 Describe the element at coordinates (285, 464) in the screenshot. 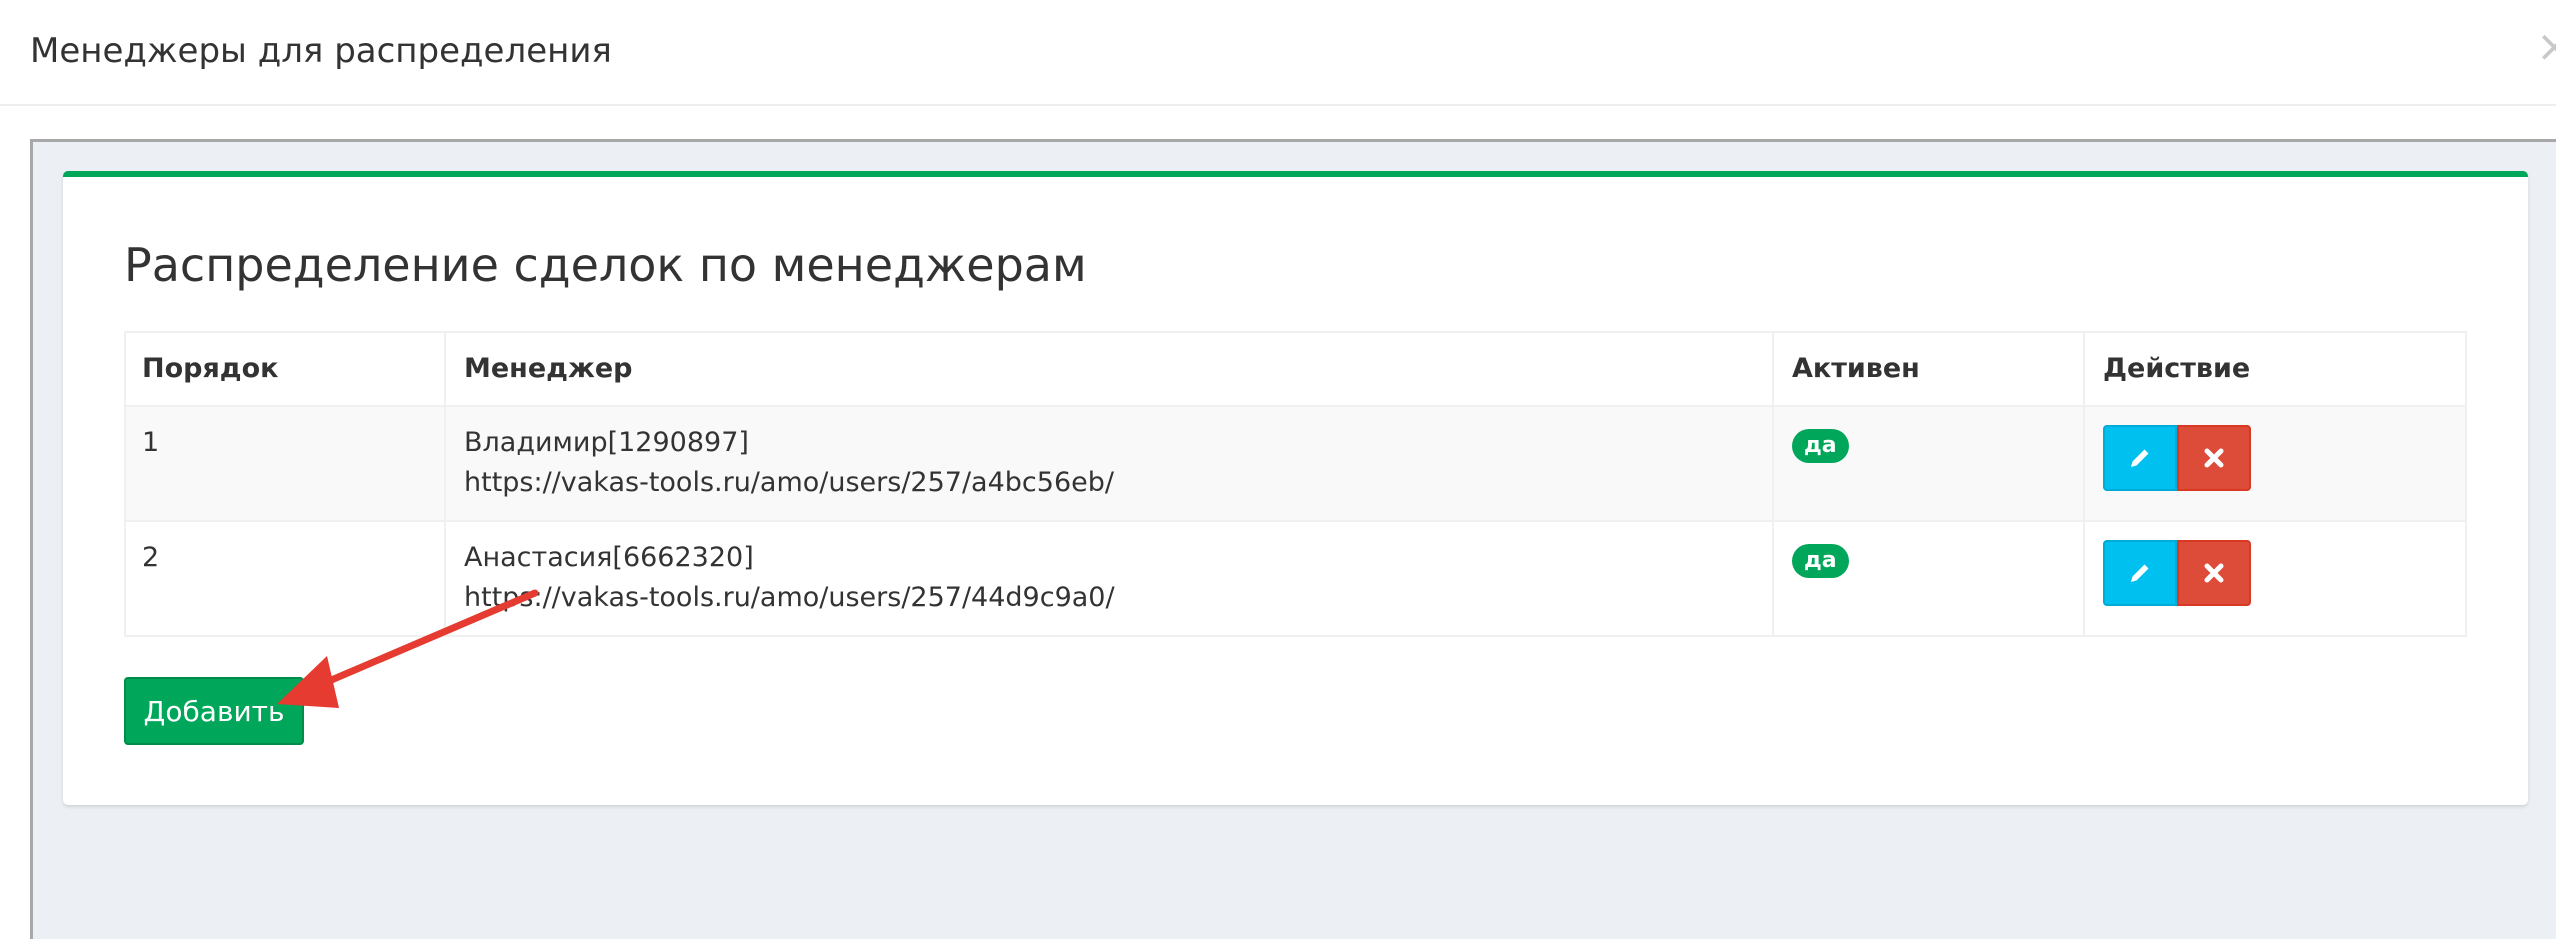

I see `table-row-1-order: 1` at that location.